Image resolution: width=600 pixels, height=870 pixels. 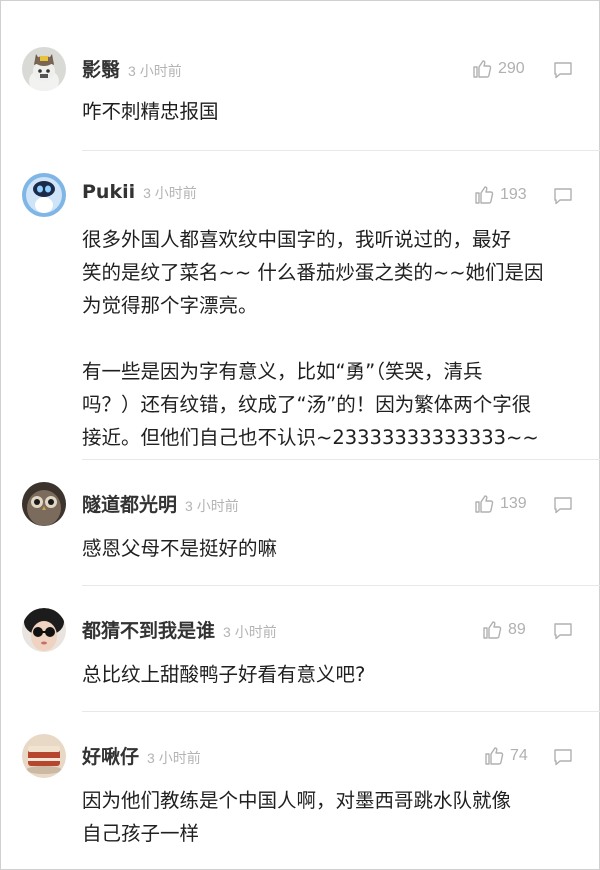 I want to click on like-button: 290, so click(x=498, y=69).